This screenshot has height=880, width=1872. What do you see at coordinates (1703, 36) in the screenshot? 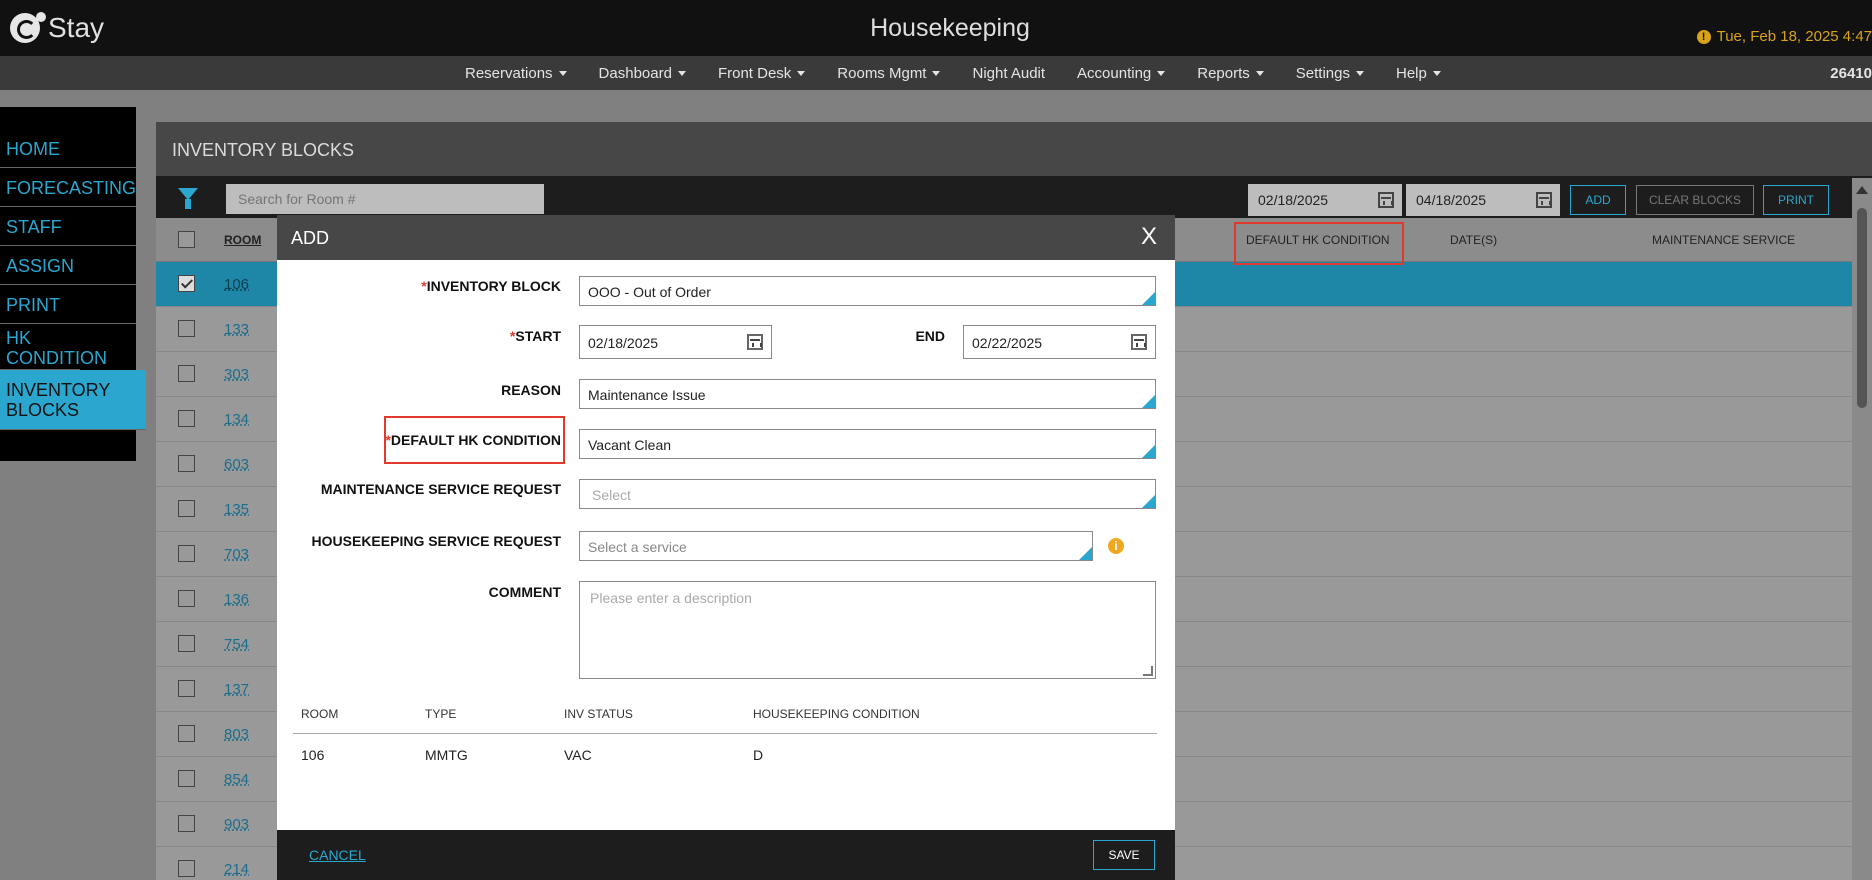
I see `warning-icon: !` at bounding box center [1703, 36].